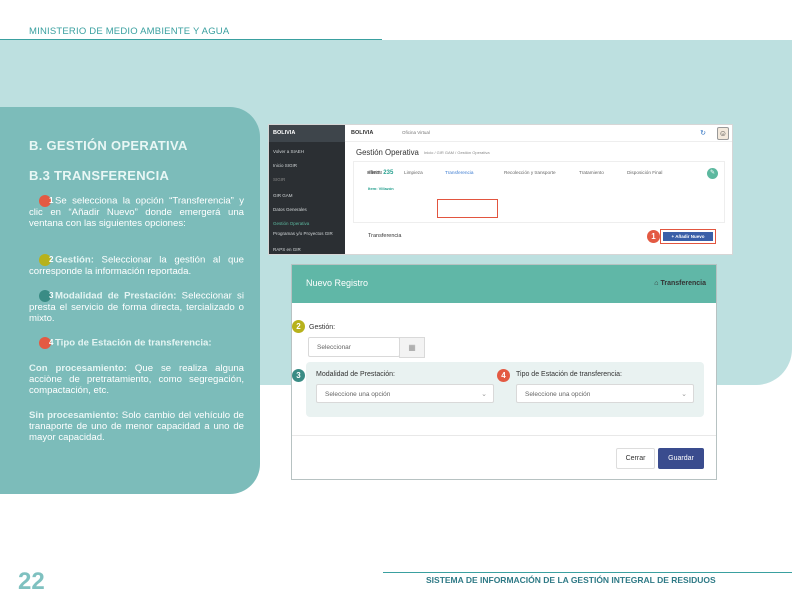 This screenshot has height=612, width=792. What do you see at coordinates (285, 165) in the screenshot?
I see `sidebar-item-home: Inicio SIGIR` at bounding box center [285, 165].